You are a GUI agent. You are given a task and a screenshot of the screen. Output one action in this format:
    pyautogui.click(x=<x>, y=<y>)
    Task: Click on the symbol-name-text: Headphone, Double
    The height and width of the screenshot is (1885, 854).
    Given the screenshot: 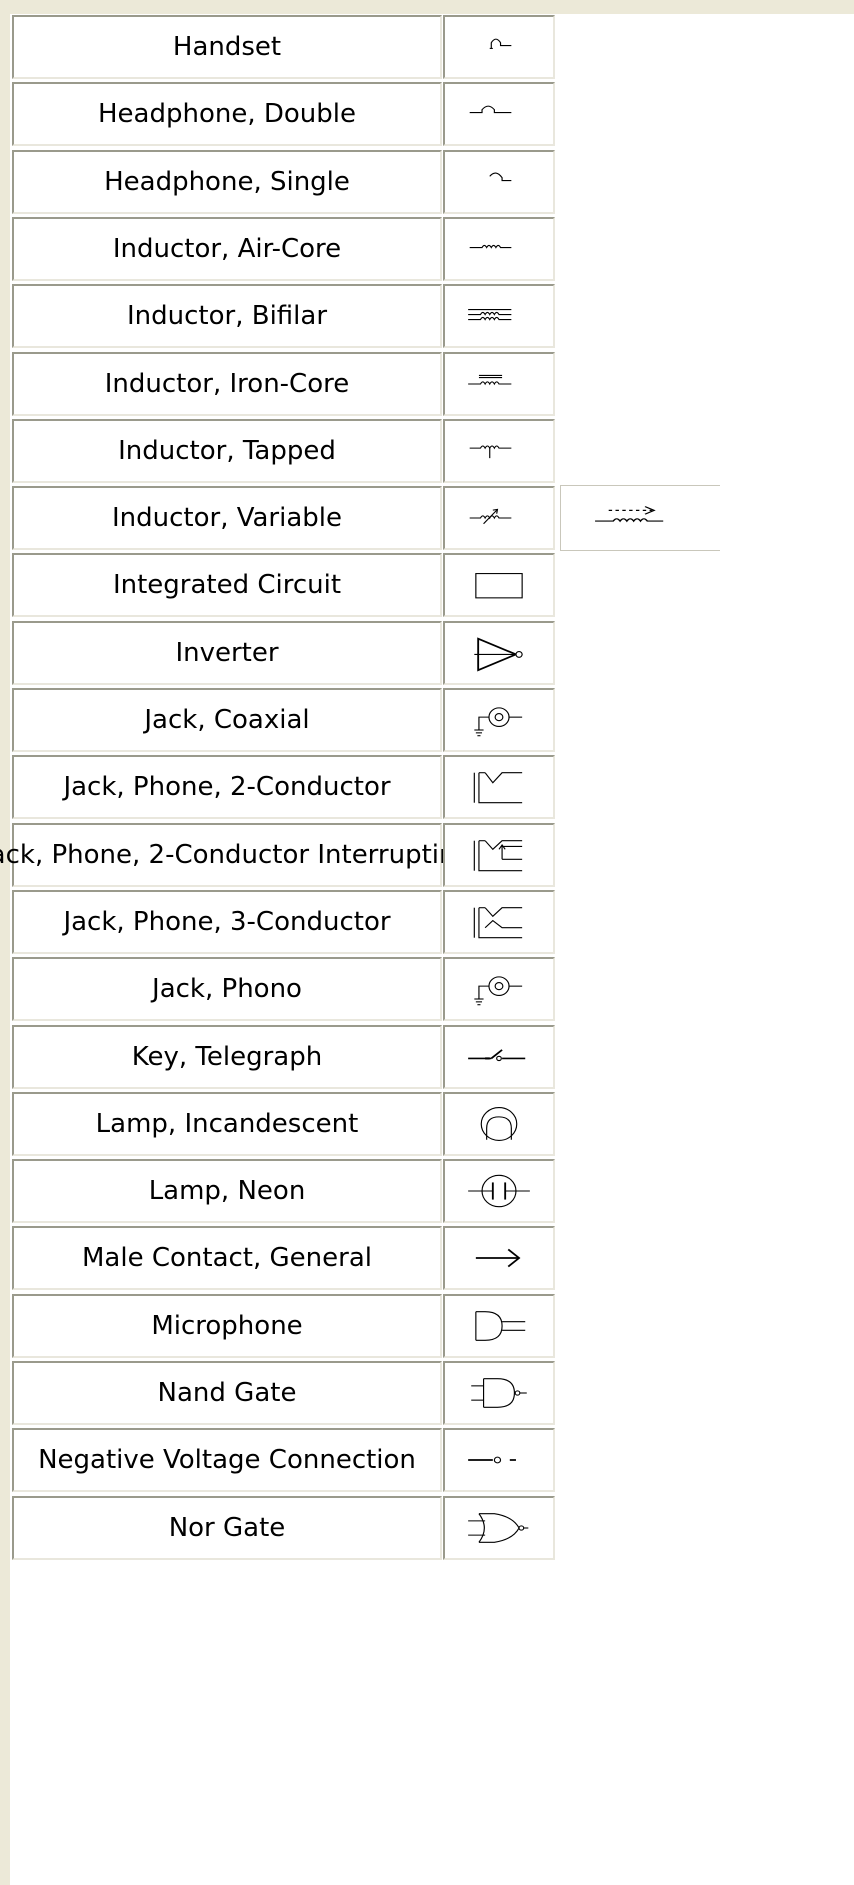 What is the action you would take?
    pyautogui.click(x=226, y=114)
    